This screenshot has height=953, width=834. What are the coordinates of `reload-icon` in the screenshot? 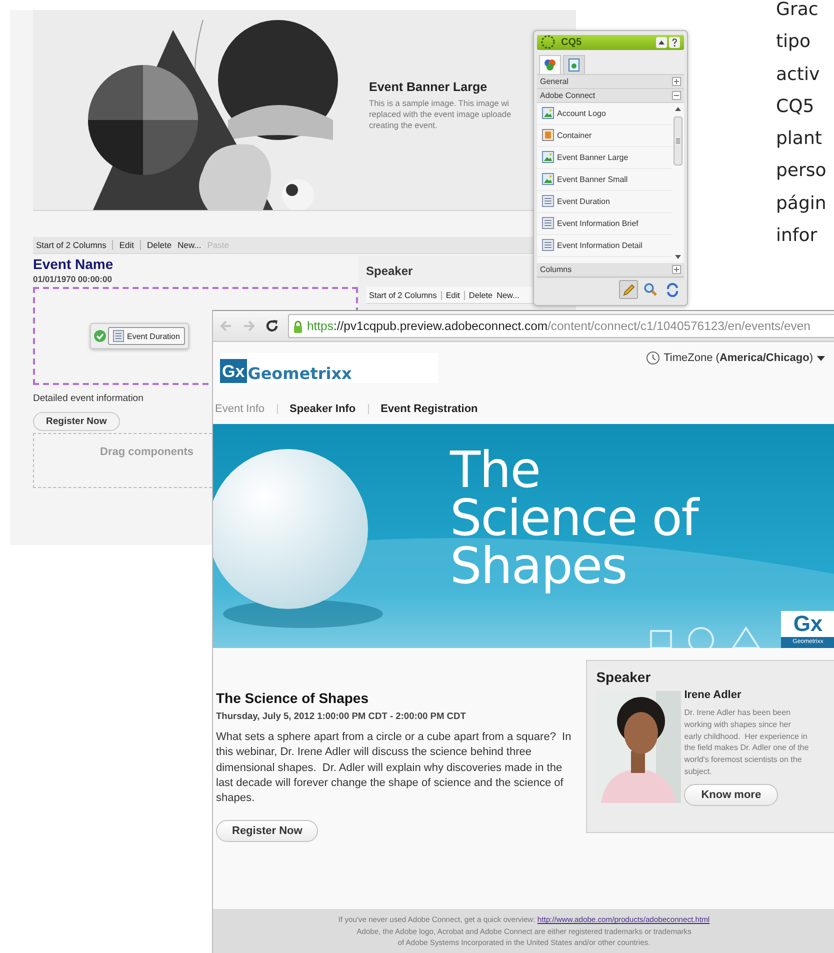 It's located at (272, 326).